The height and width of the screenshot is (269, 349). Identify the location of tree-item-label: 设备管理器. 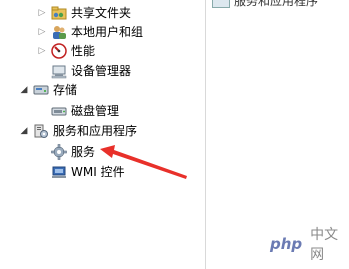
(101, 71).